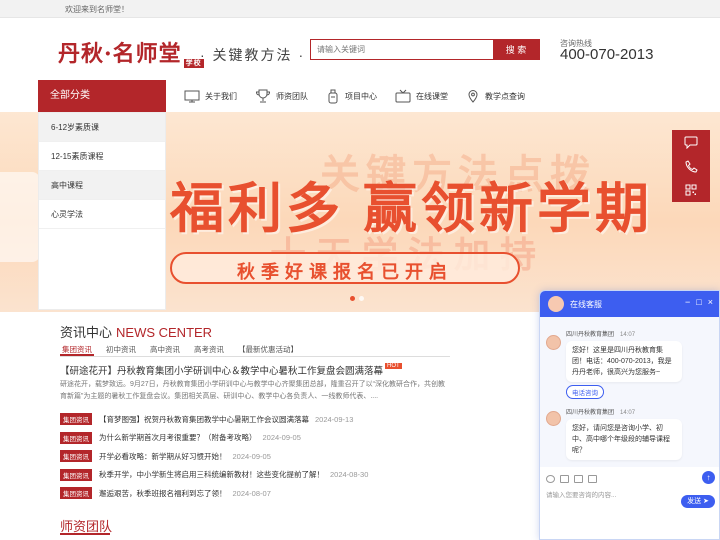 The width and height of the screenshot is (720, 540). Describe the element at coordinates (97, 9) in the screenshot. I see `welcome-text: 欢迎来到名师堂！` at that location.